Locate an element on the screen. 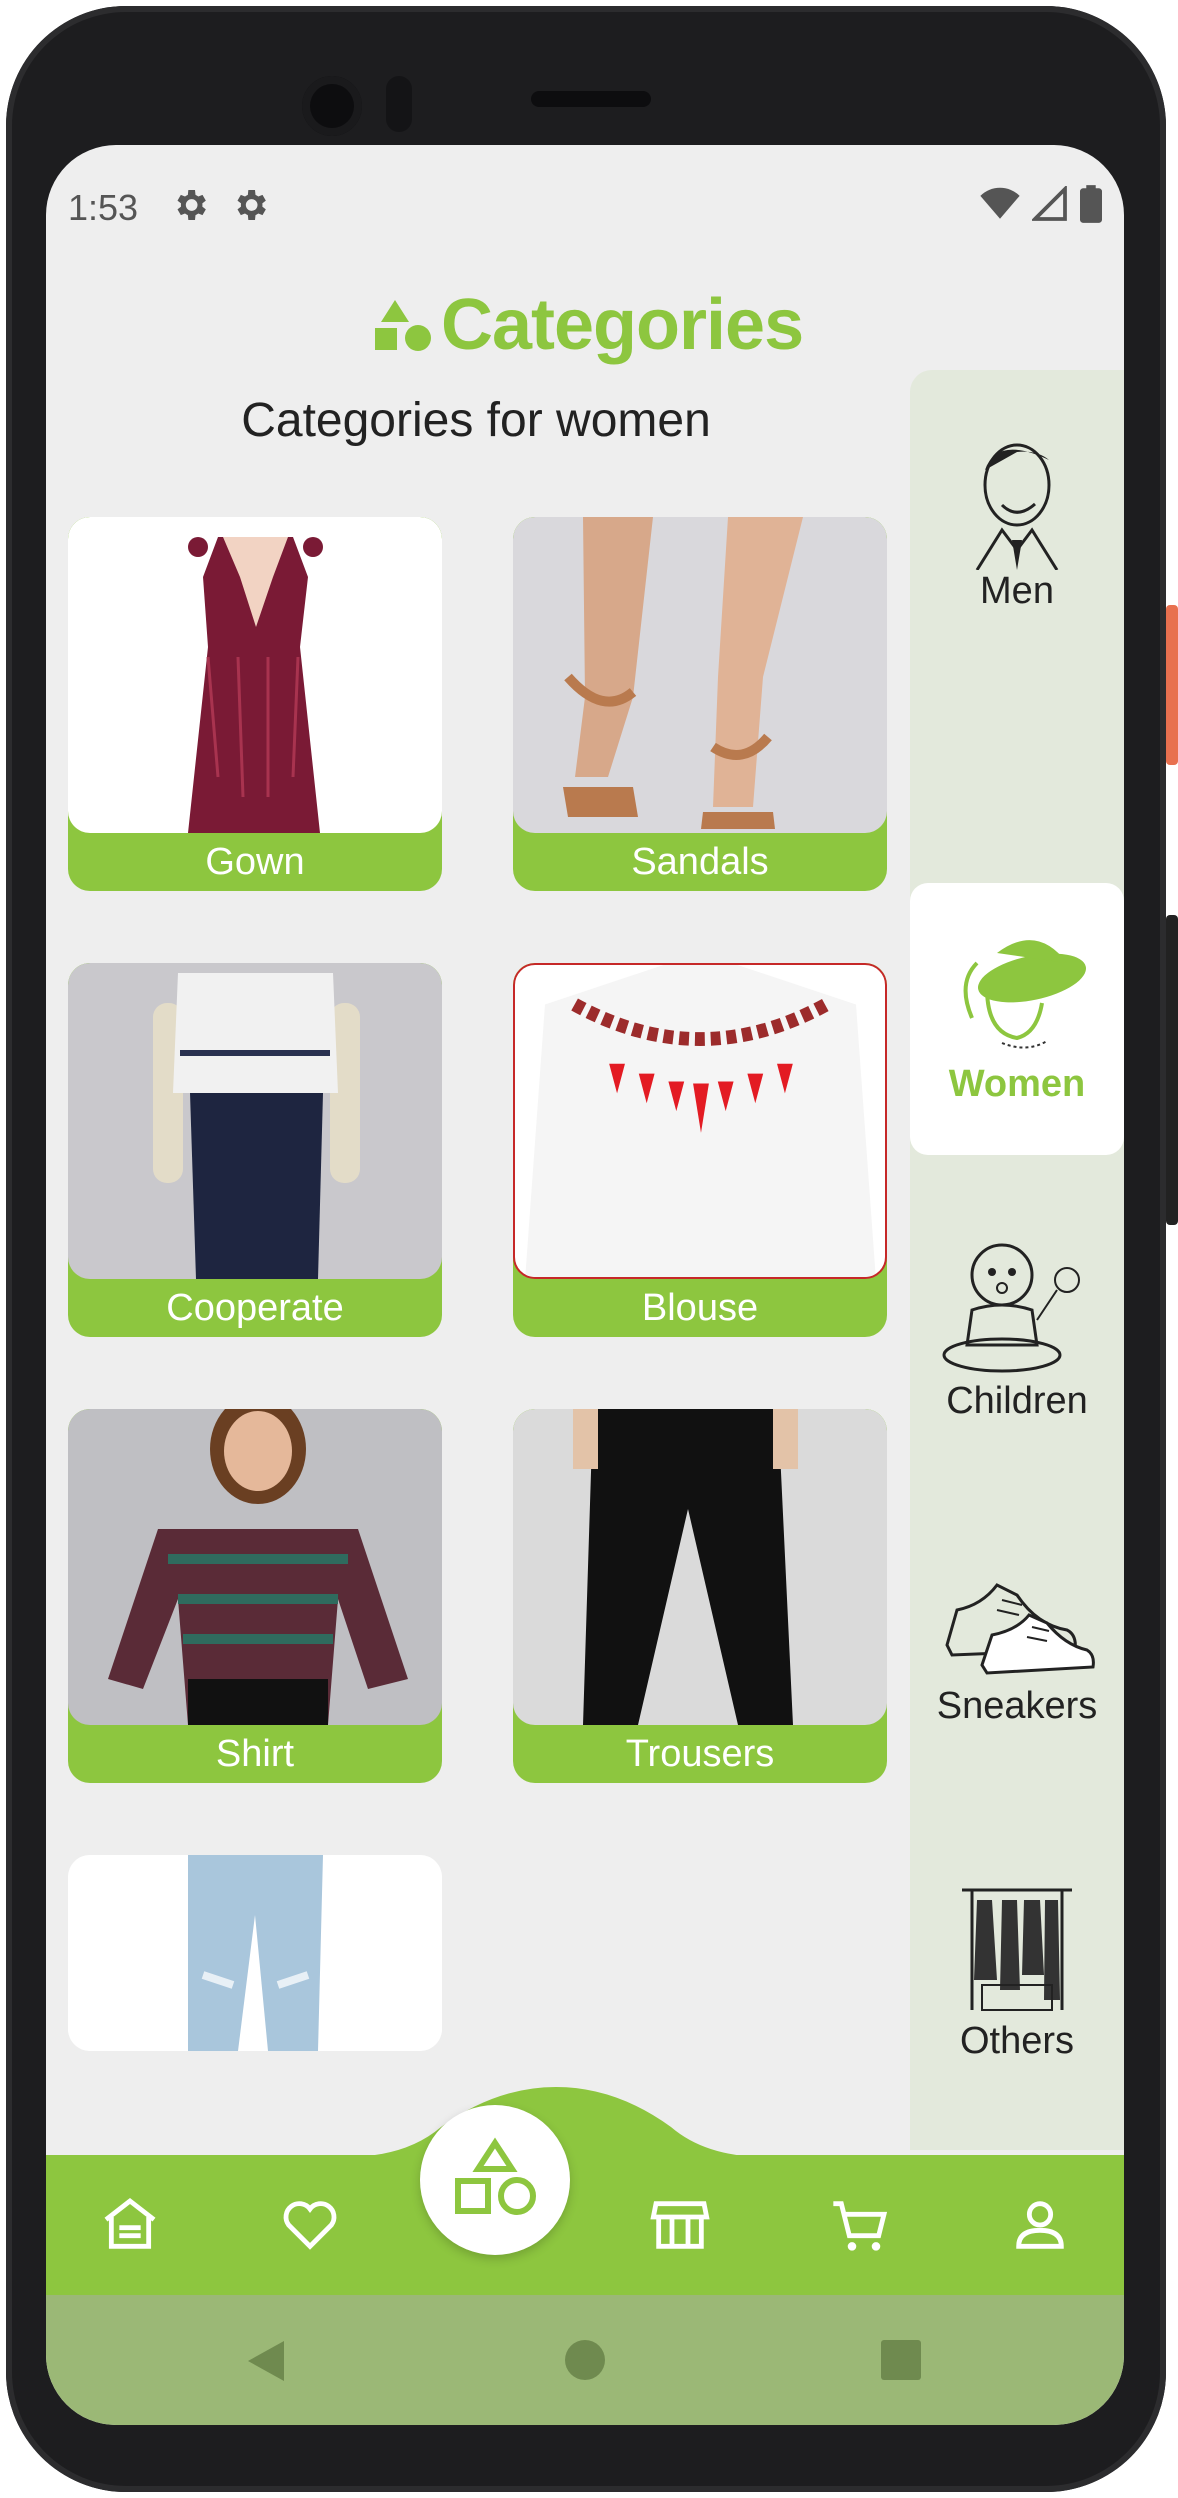 The image size is (1178, 2498). sidebar-item-label: Others is located at coordinates (1017, 2041).